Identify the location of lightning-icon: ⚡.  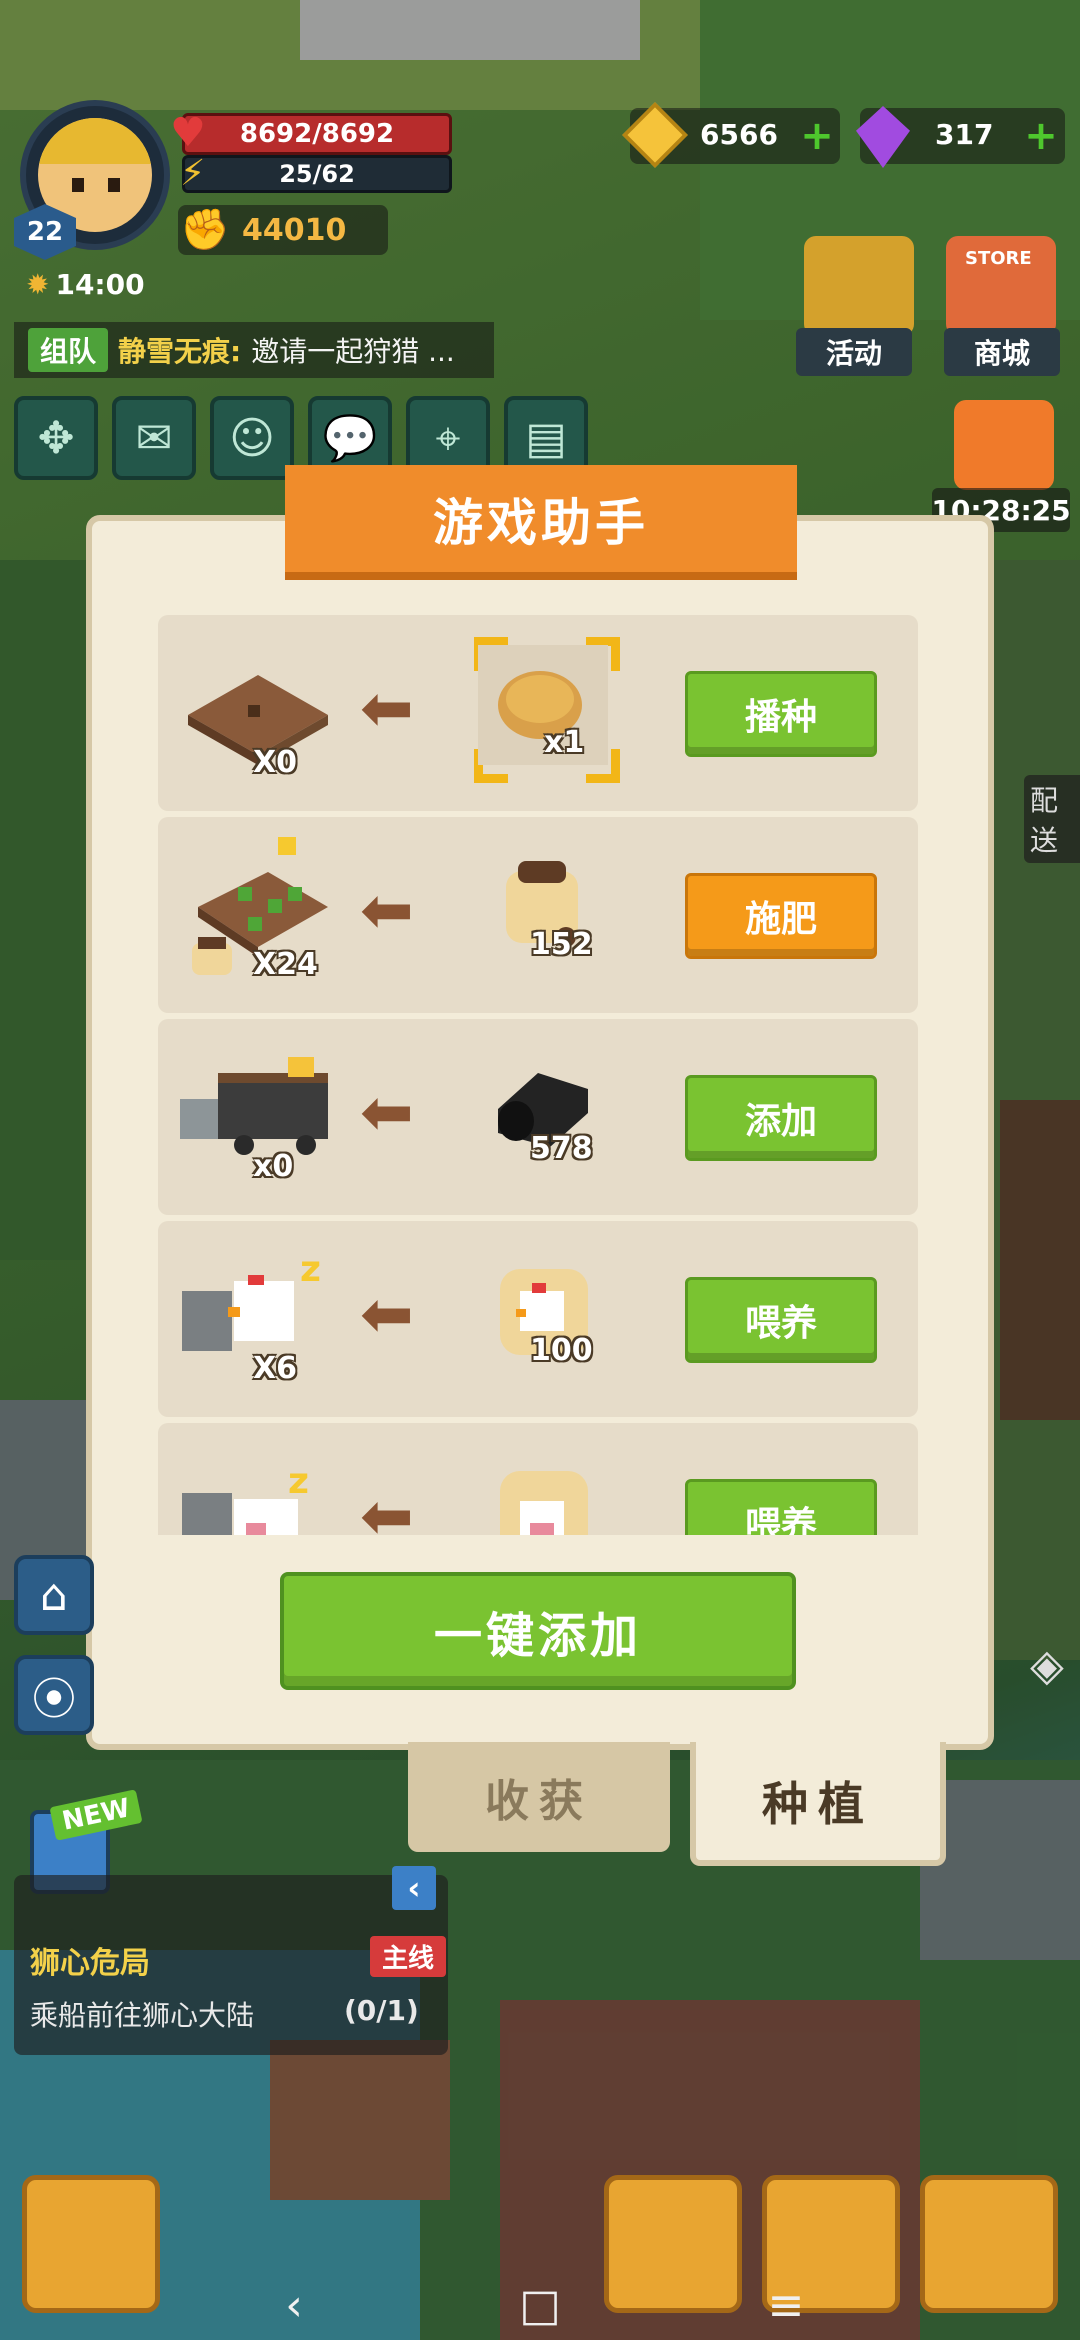
(193, 173).